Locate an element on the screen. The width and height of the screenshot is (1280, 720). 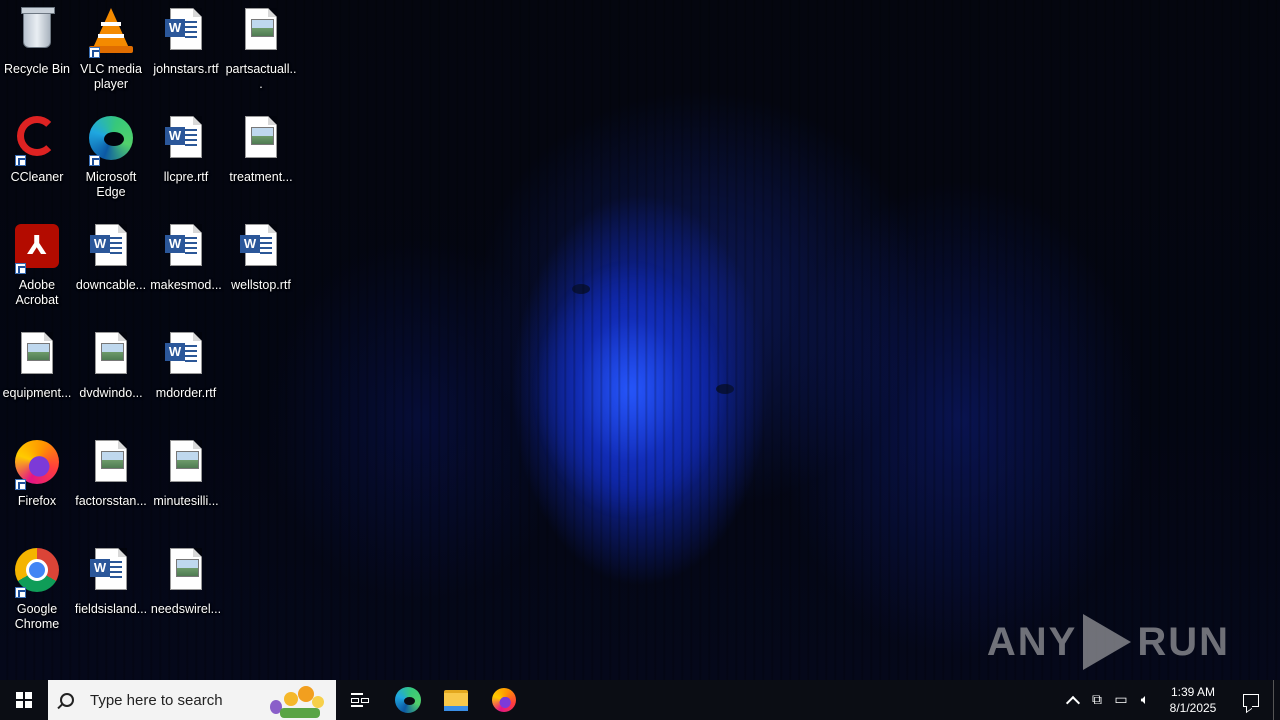
desktop-icon-mdorder: W mdorder.rtf is located at coordinates (186, 363).